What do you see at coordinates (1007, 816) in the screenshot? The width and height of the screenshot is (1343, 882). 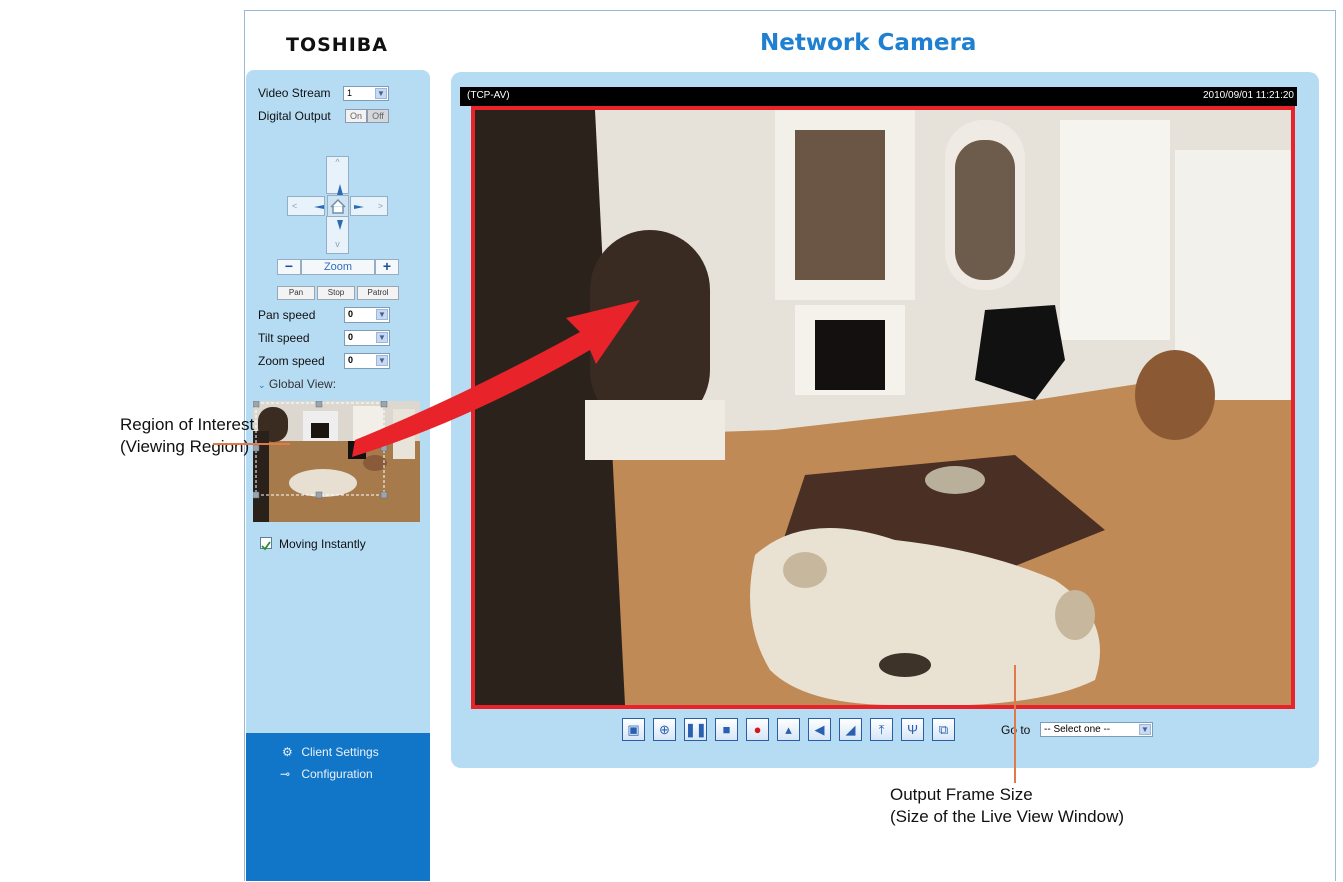 I see `frame-annotation-line2: (Size of the Live View Window)` at bounding box center [1007, 816].